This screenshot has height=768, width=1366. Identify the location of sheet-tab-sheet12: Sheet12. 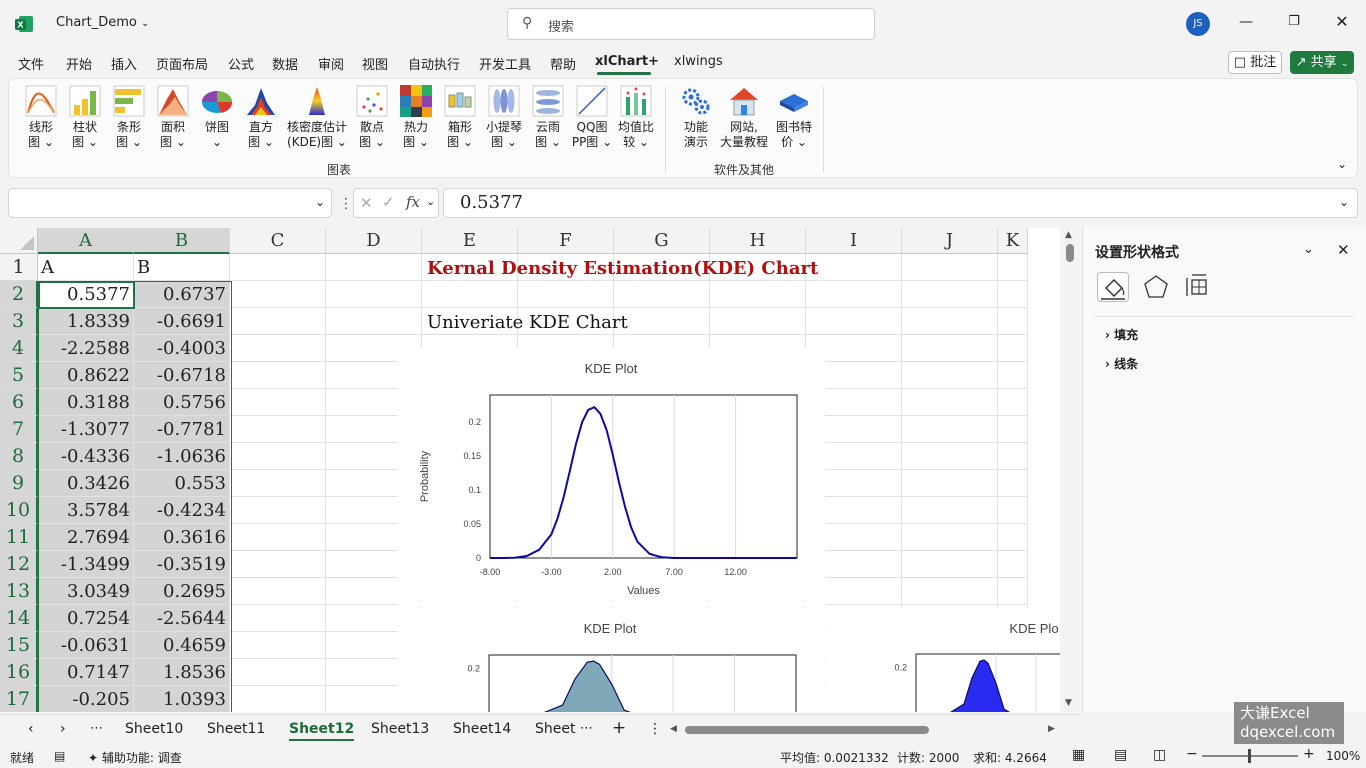
(322, 731).